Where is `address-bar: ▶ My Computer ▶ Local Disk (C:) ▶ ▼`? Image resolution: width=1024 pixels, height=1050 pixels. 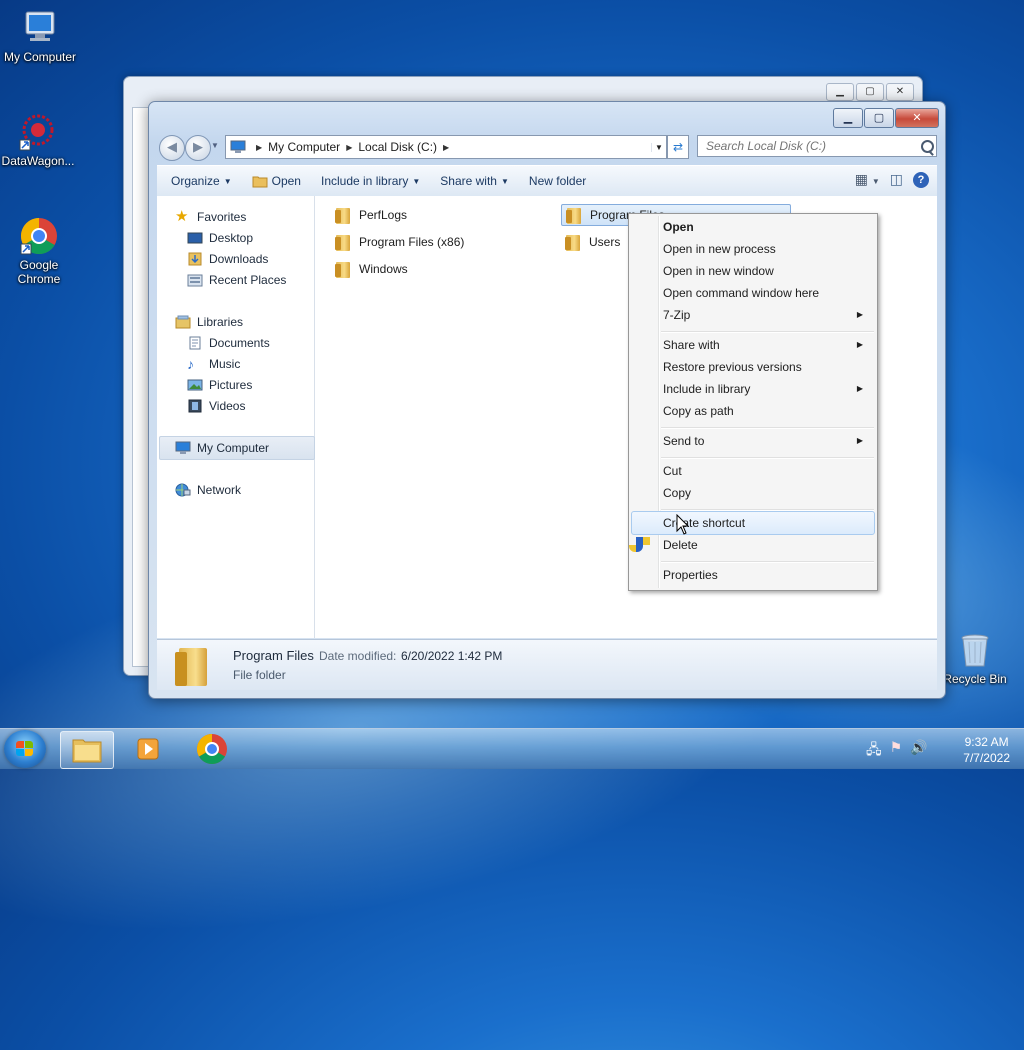
address-bar: ▶ My Computer ▶ Local Disk (C:) ▶ ▼ is located at coordinates (446, 147).